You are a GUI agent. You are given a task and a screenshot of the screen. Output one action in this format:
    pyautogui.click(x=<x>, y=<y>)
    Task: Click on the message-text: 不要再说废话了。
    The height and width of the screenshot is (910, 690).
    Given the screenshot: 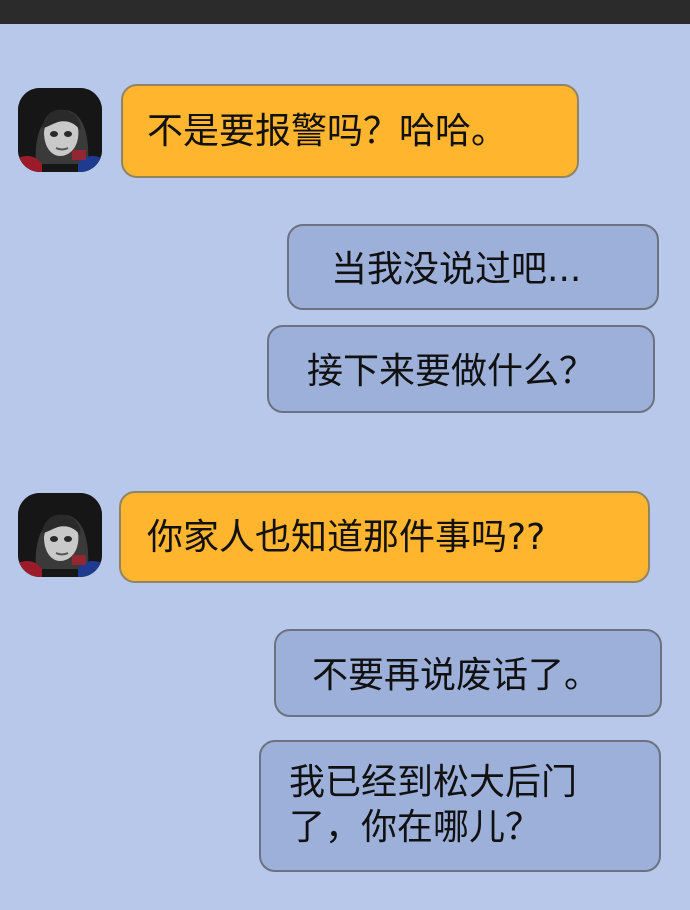 What is the action you would take?
    pyautogui.click(x=456, y=675)
    